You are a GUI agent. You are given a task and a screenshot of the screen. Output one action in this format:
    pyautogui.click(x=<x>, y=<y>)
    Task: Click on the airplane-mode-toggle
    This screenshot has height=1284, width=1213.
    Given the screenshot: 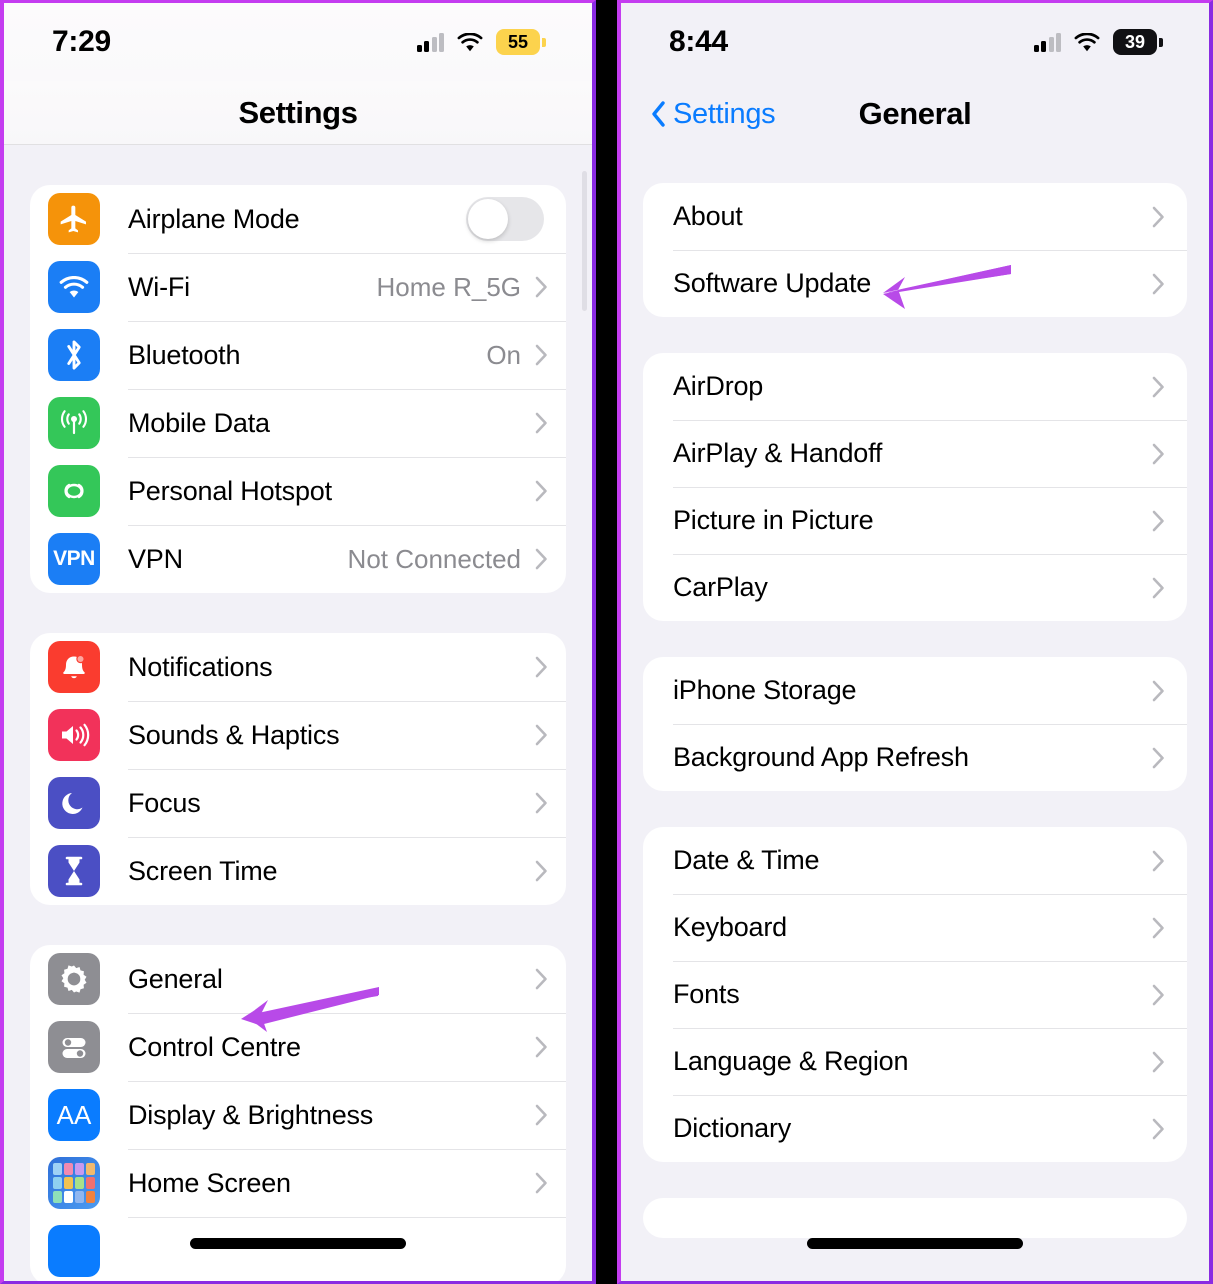 What is the action you would take?
    pyautogui.click(x=505, y=219)
    